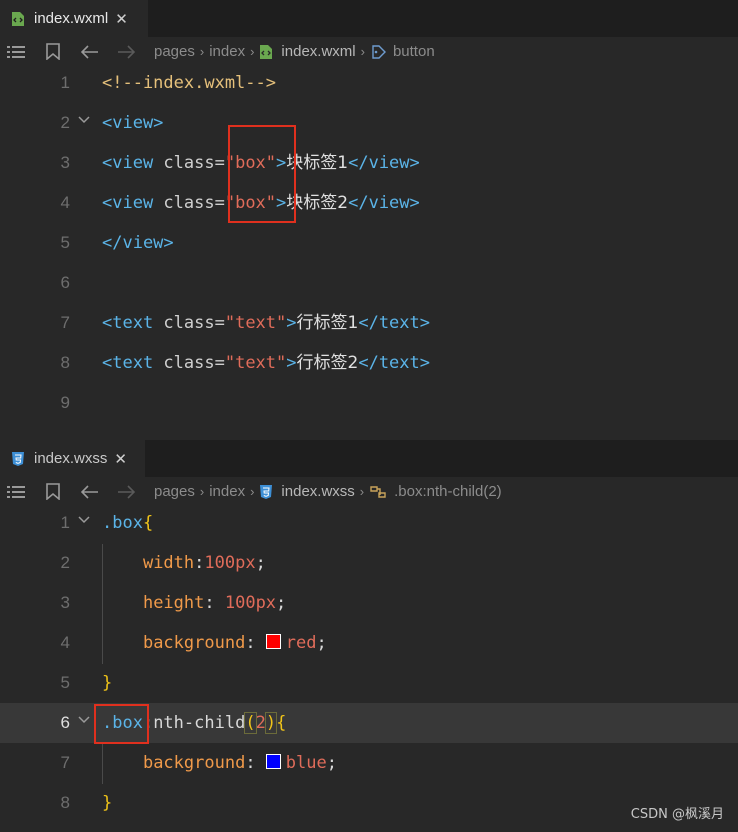 The image size is (738, 832). Describe the element at coordinates (369, 563) in the screenshot. I see `code-line: 2 width:100px;` at that location.